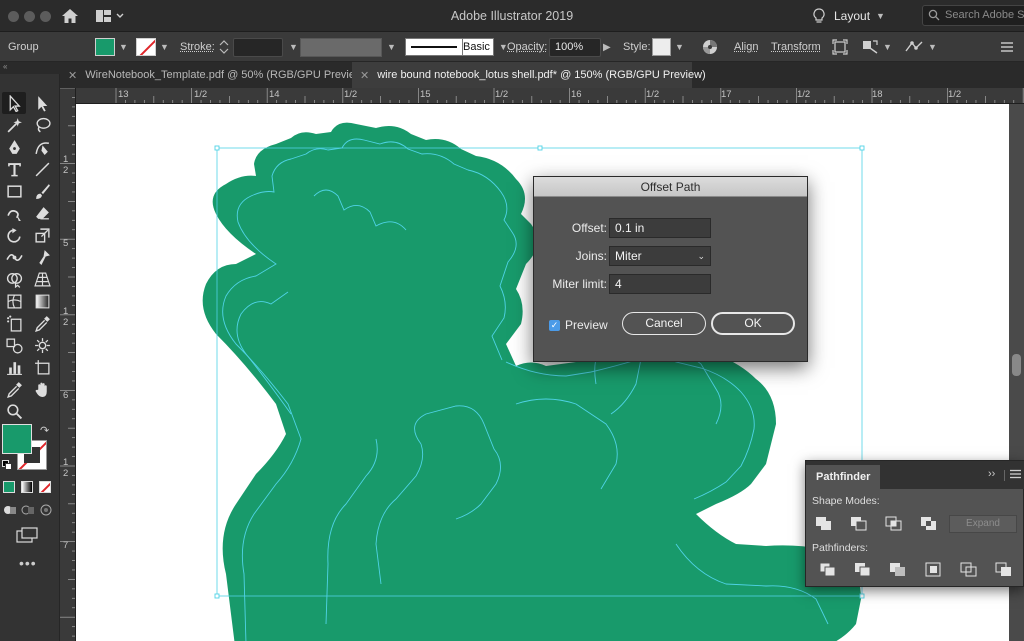  I want to click on intersect-icon, so click(893, 523).